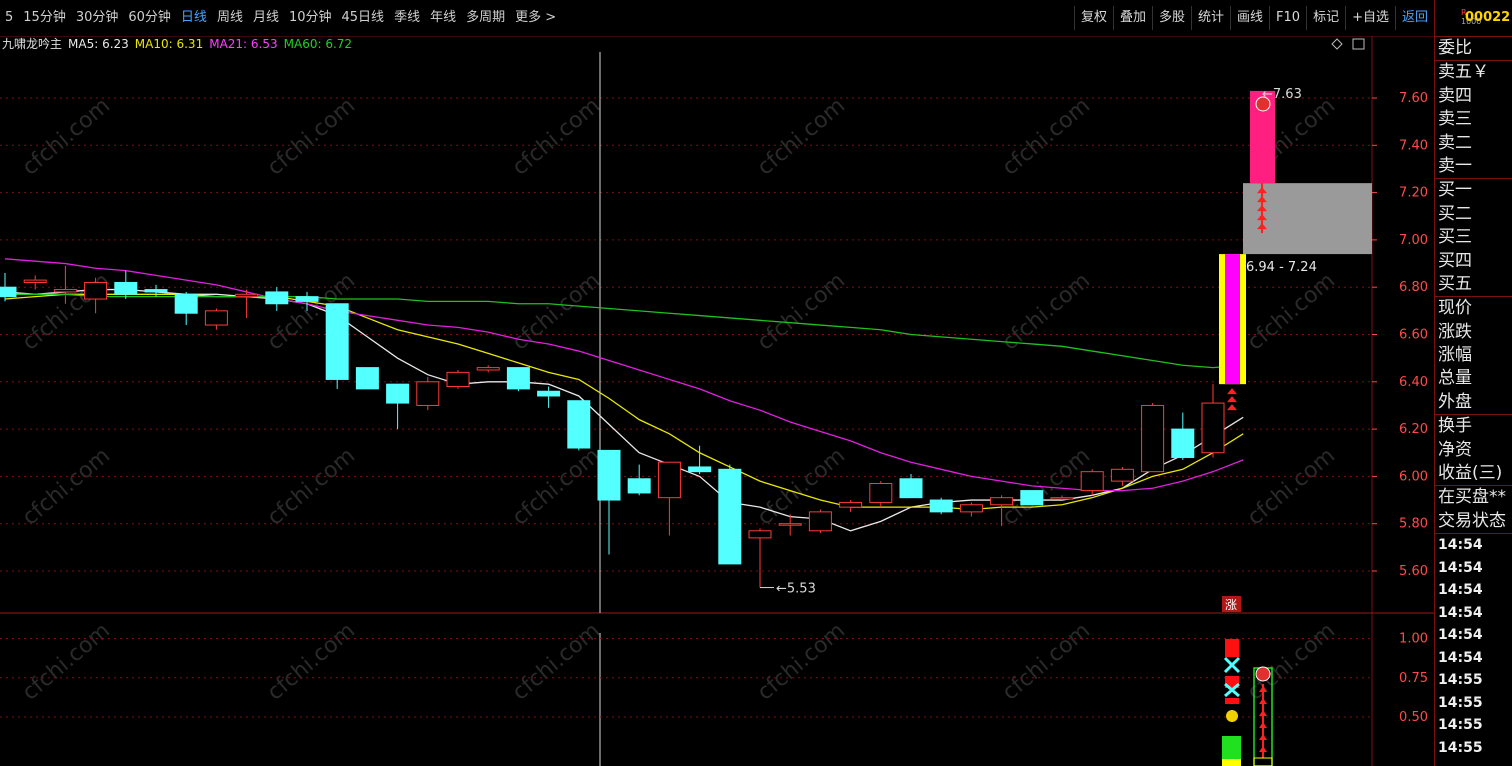 The height and width of the screenshot is (766, 1512). I want to click on quote-row-label: 交易状态, so click(1472, 520).